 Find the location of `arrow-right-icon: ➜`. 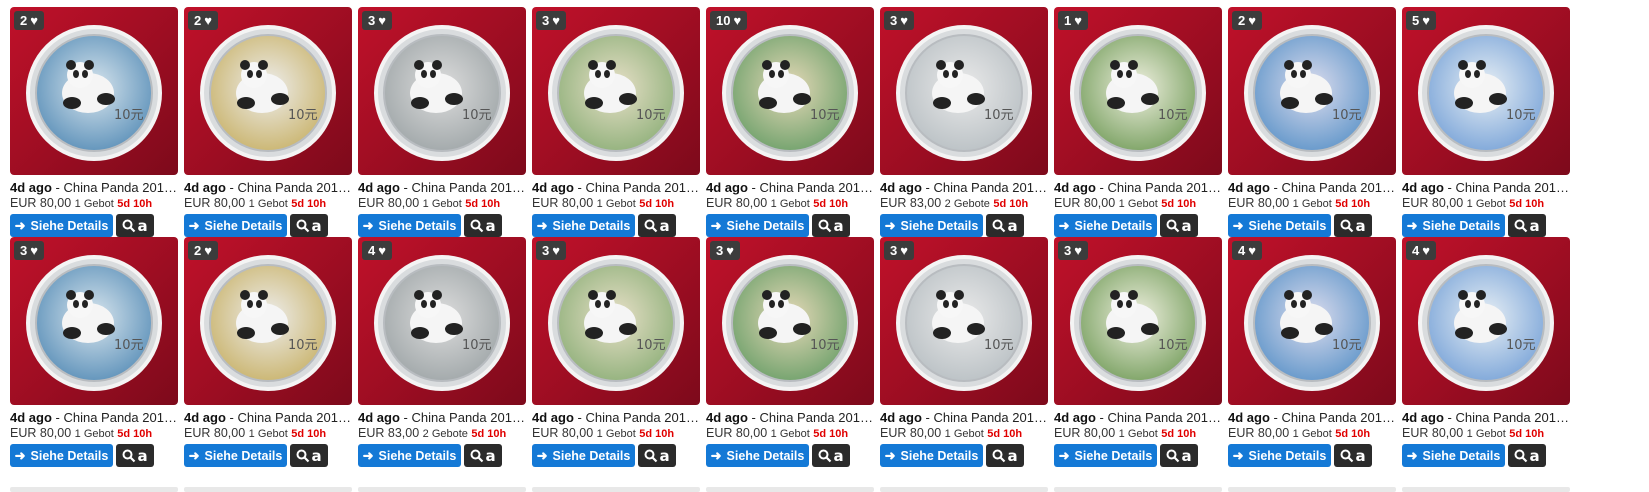

arrow-right-icon: ➜ is located at coordinates (890, 225).